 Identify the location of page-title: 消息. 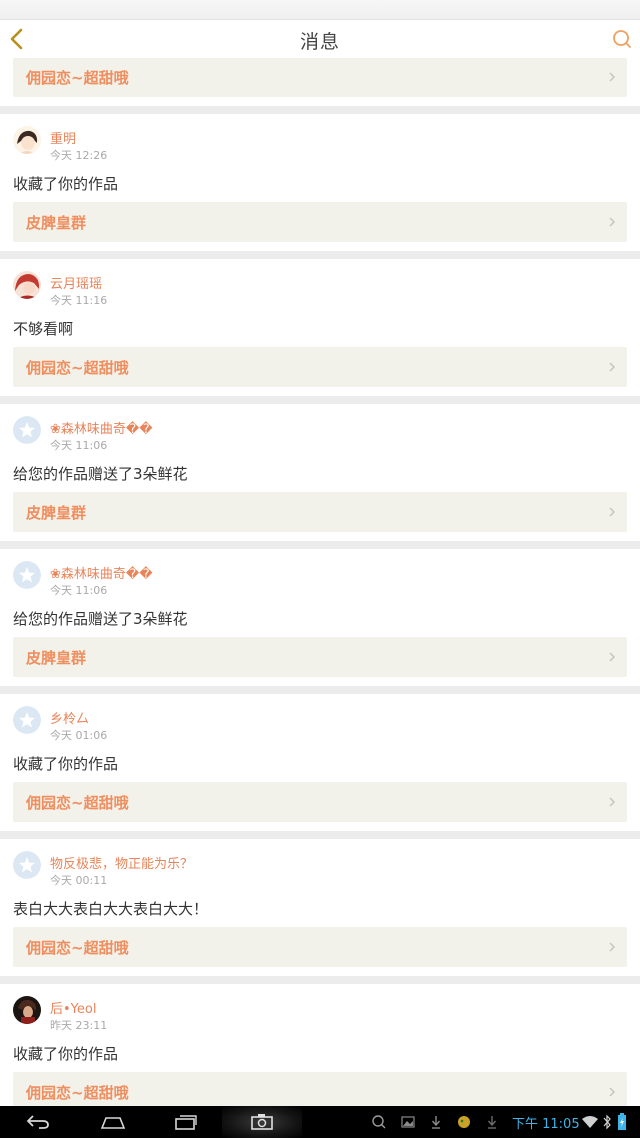
(319, 42).